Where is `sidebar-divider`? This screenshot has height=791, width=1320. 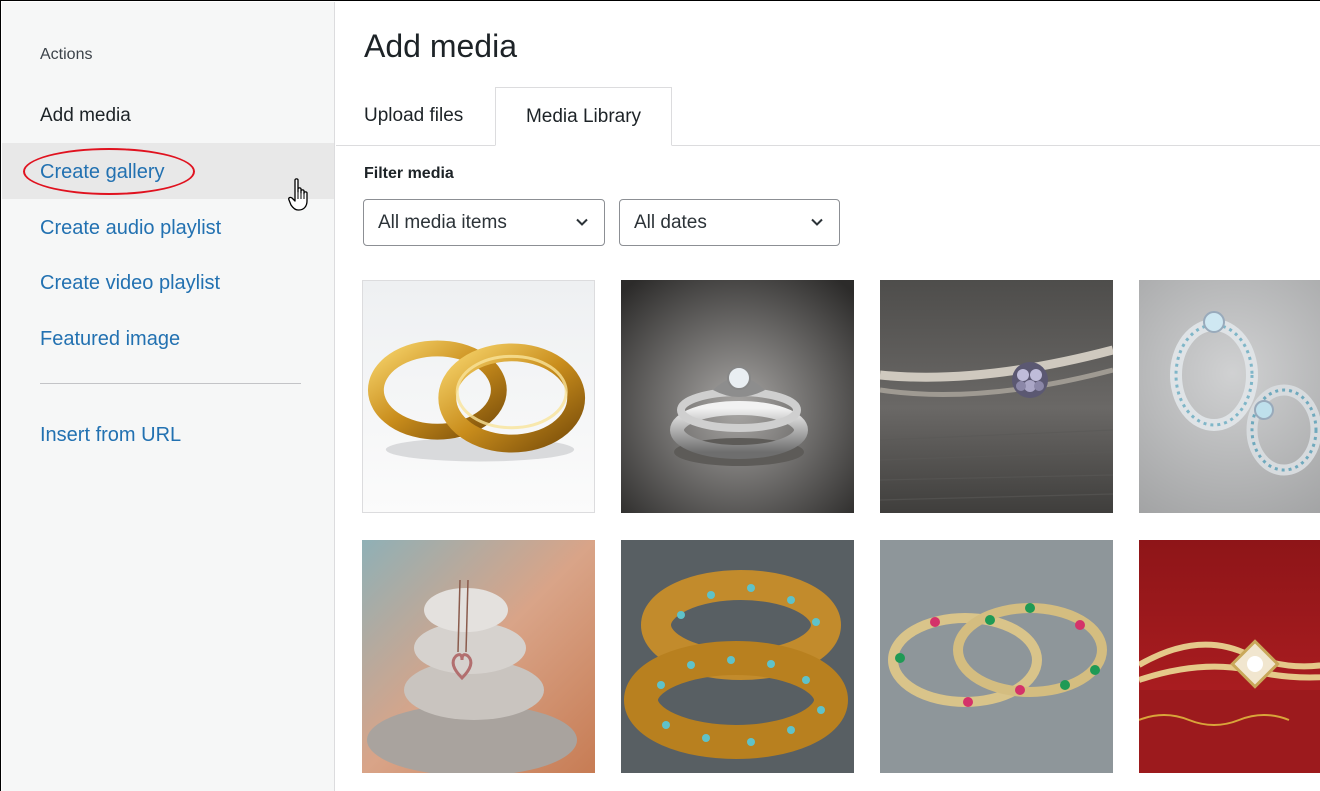 sidebar-divider is located at coordinates (170, 383).